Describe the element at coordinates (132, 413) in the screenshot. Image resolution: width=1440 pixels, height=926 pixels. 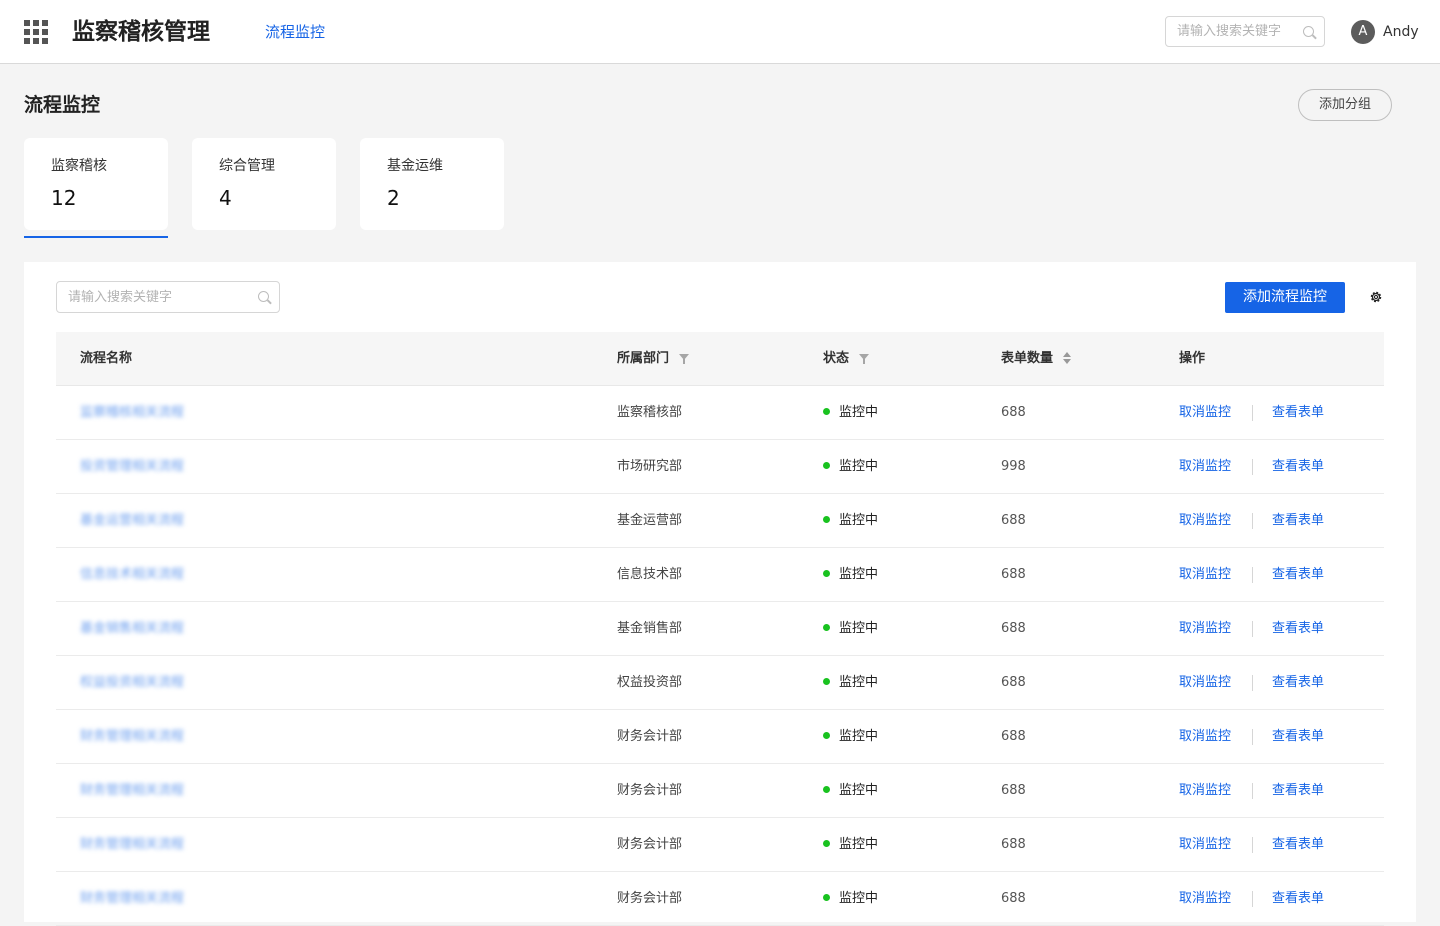
I see `process-name-link: 监察稽核相关流程` at that location.